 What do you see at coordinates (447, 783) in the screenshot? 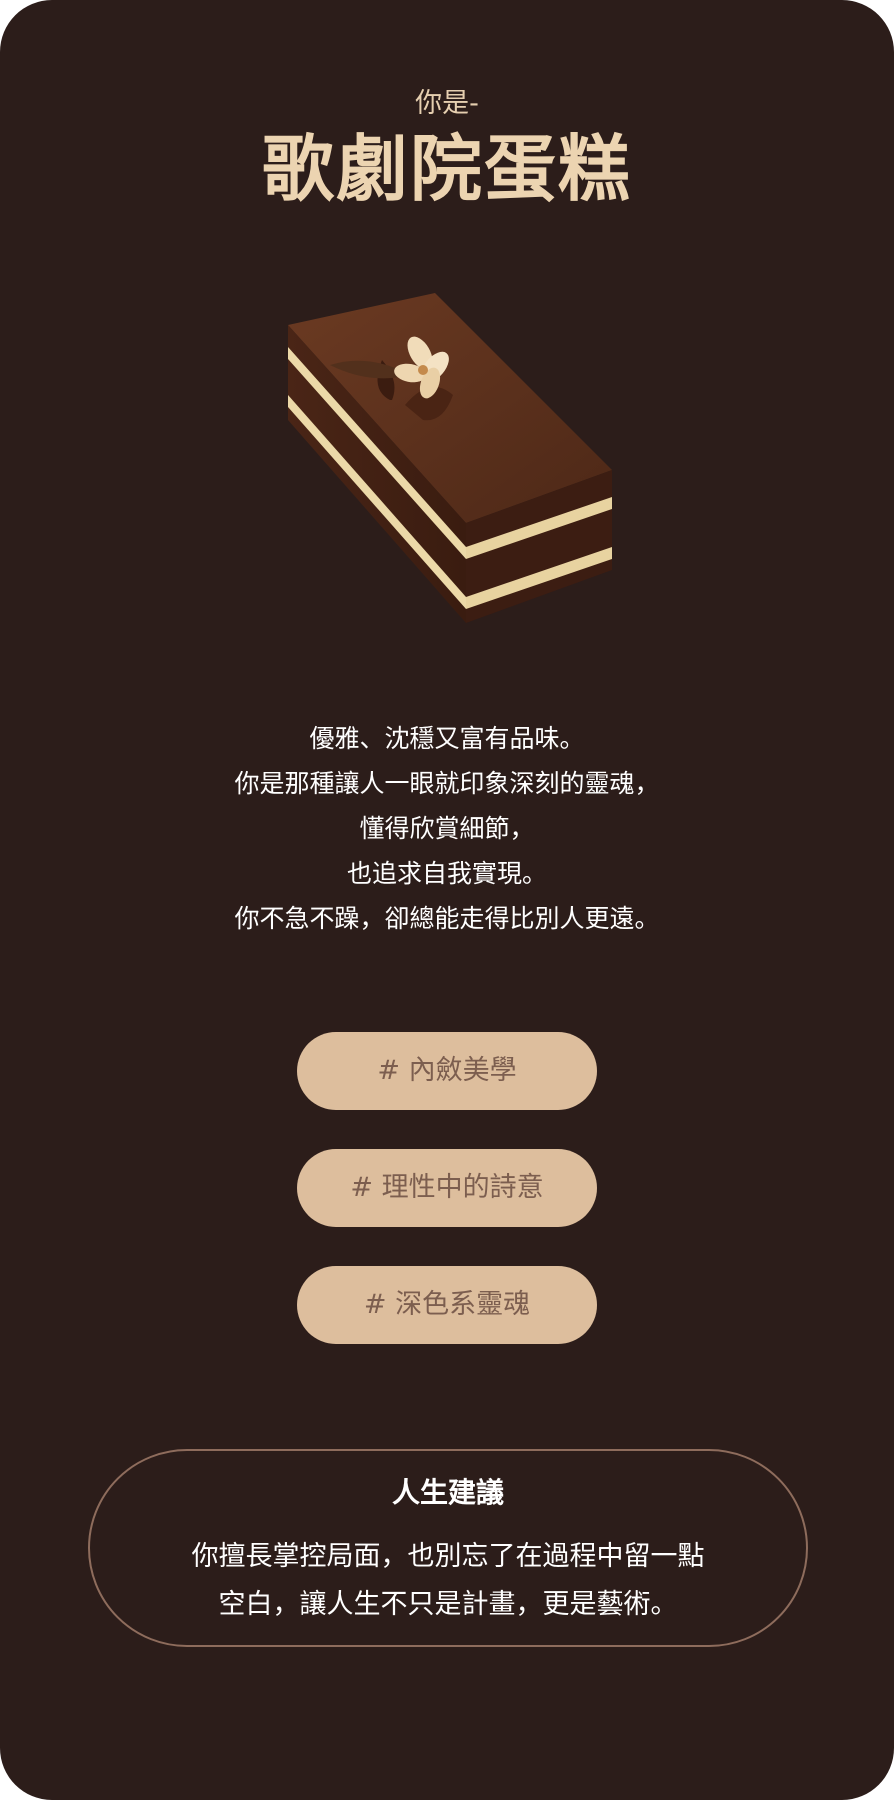
I see `description-line: 你是那種讓人一眼就印象深刻的靈魂，` at bounding box center [447, 783].